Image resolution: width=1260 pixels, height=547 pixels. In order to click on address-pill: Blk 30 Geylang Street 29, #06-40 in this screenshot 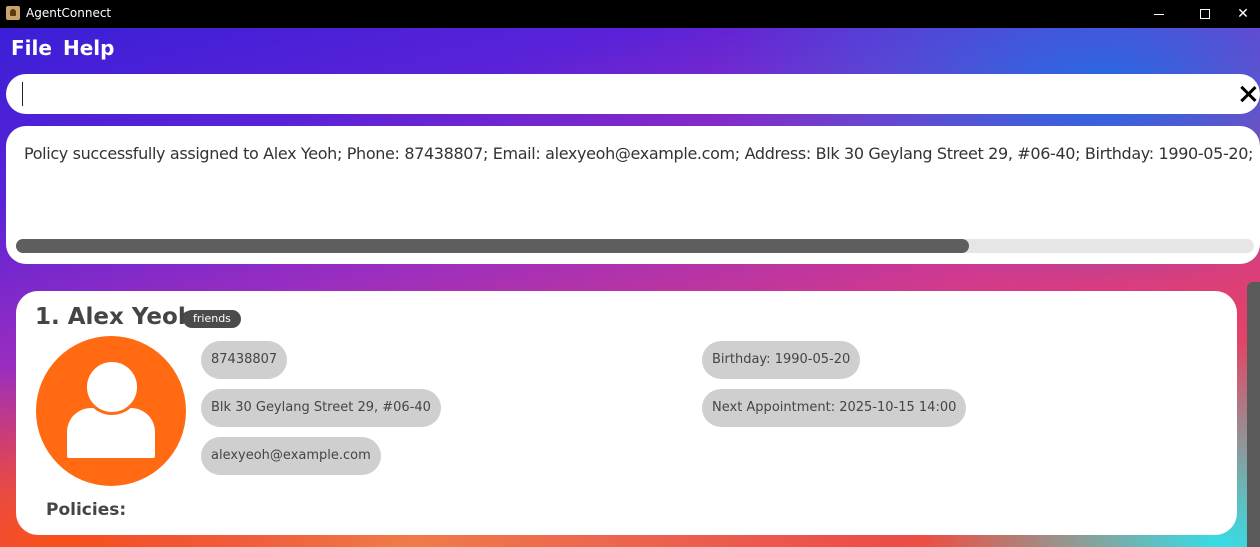, I will do `click(321, 408)`.